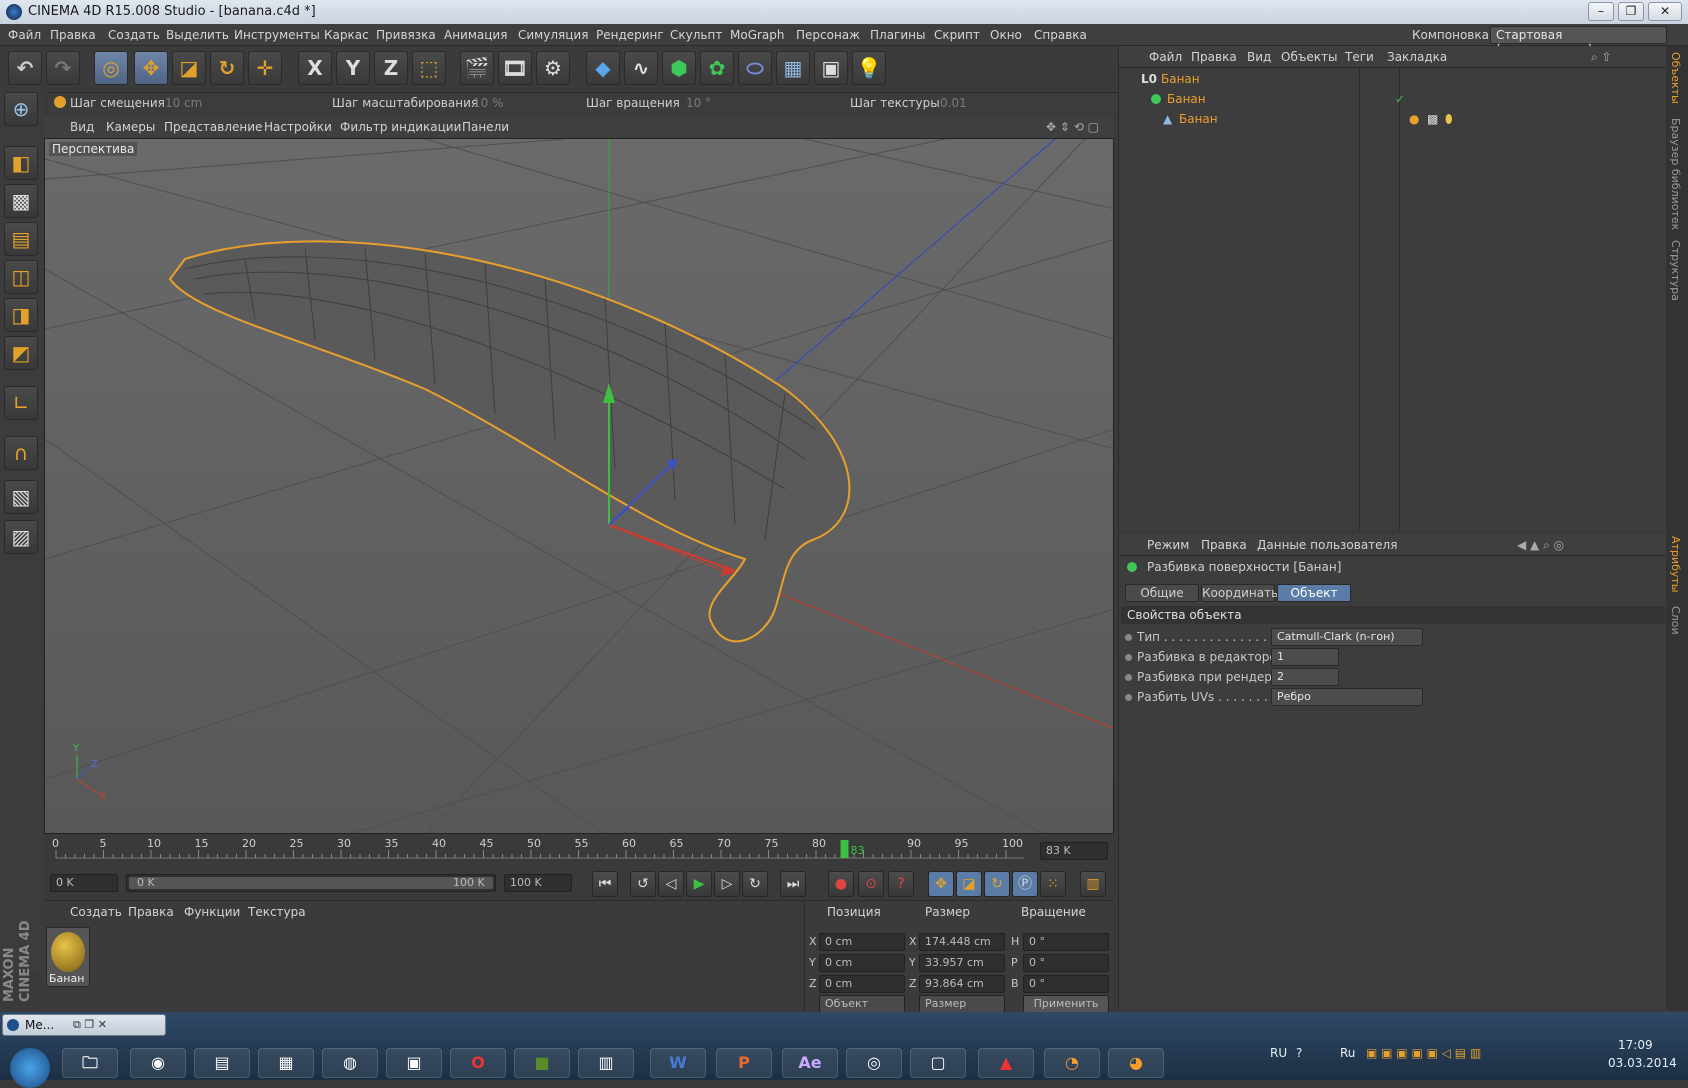  What do you see at coordinates (1128, 657) in the screenshot?
I see `prop-editor-sub-dot` at bounding box center [1128, 657].